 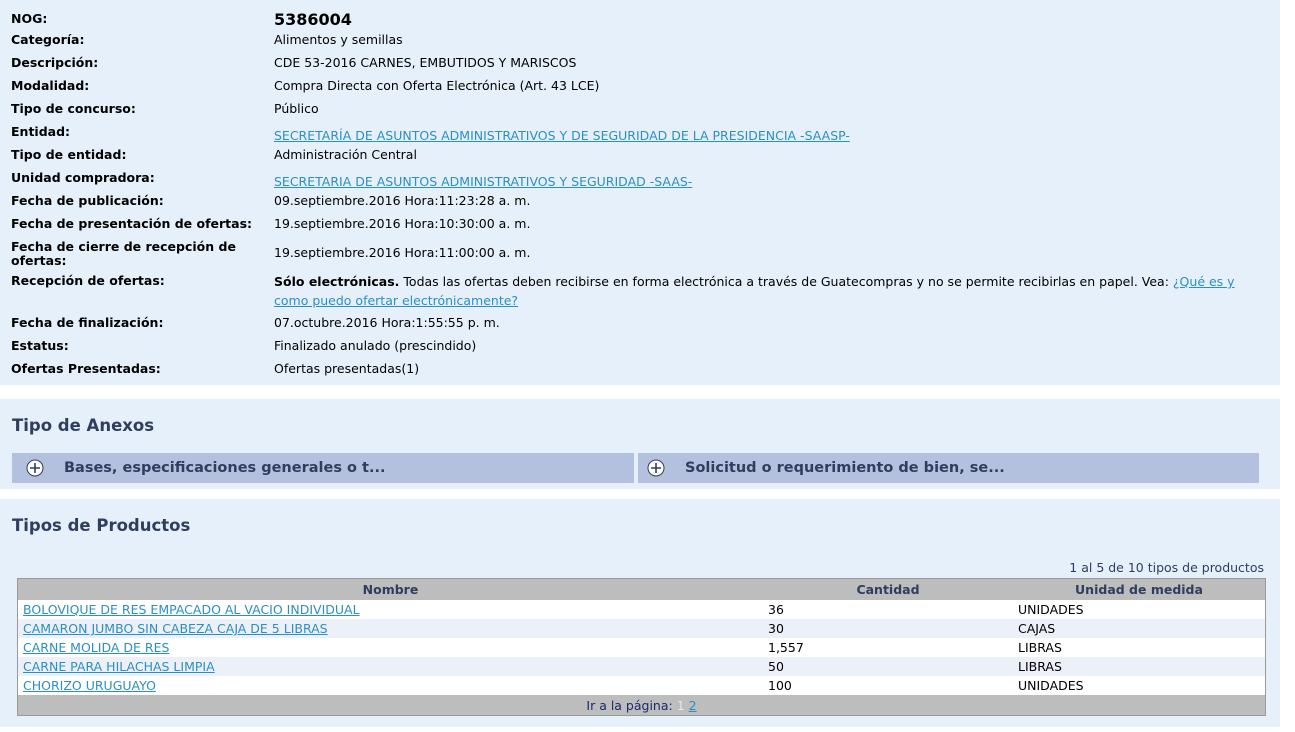 I want to click on table-row: CARNE MOLIDA DE RES 1,557 LIBRAS, so click(x=641, y=647).